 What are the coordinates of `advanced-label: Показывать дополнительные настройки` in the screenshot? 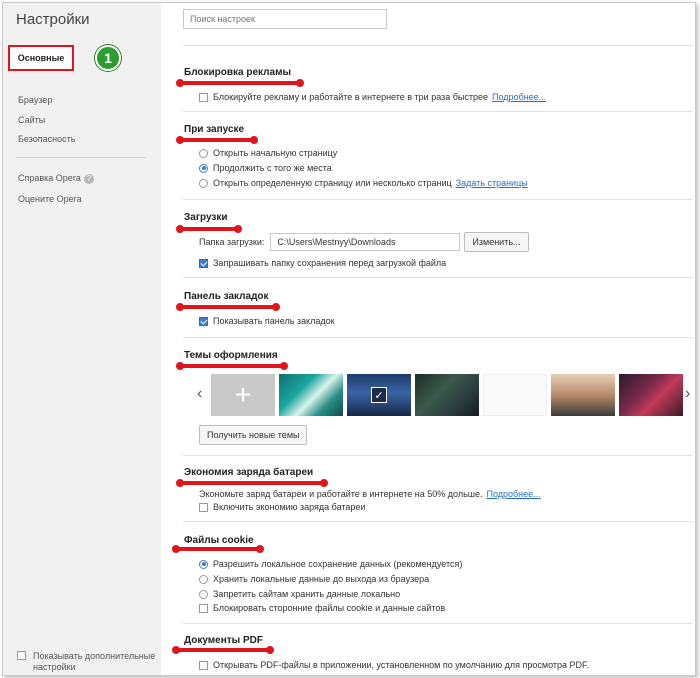 It's located at (94, 661).